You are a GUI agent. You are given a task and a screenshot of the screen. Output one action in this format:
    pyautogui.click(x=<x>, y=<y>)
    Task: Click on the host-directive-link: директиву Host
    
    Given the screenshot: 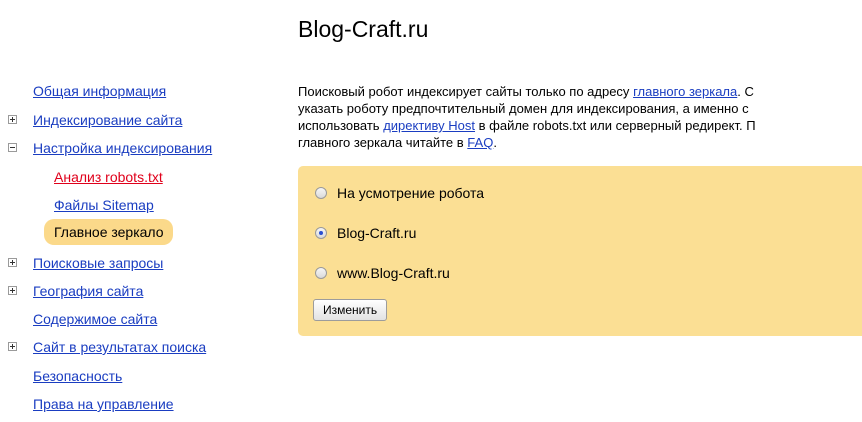 What is the action you would take?
    pyautogui.click(x=429, y=125)
    